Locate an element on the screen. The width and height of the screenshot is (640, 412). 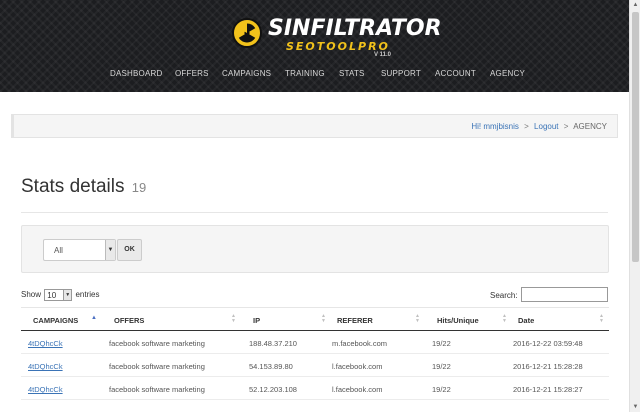
ip-cell: 52.12.203.108 is located at coordinates (273, 389).